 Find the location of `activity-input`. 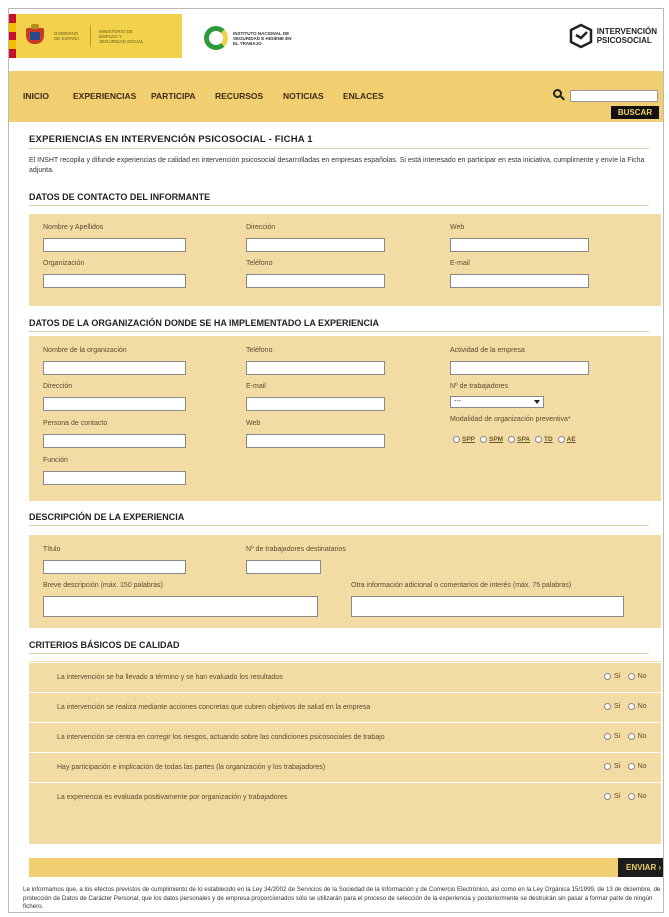

activity-input is located at coordinates (519, 368).